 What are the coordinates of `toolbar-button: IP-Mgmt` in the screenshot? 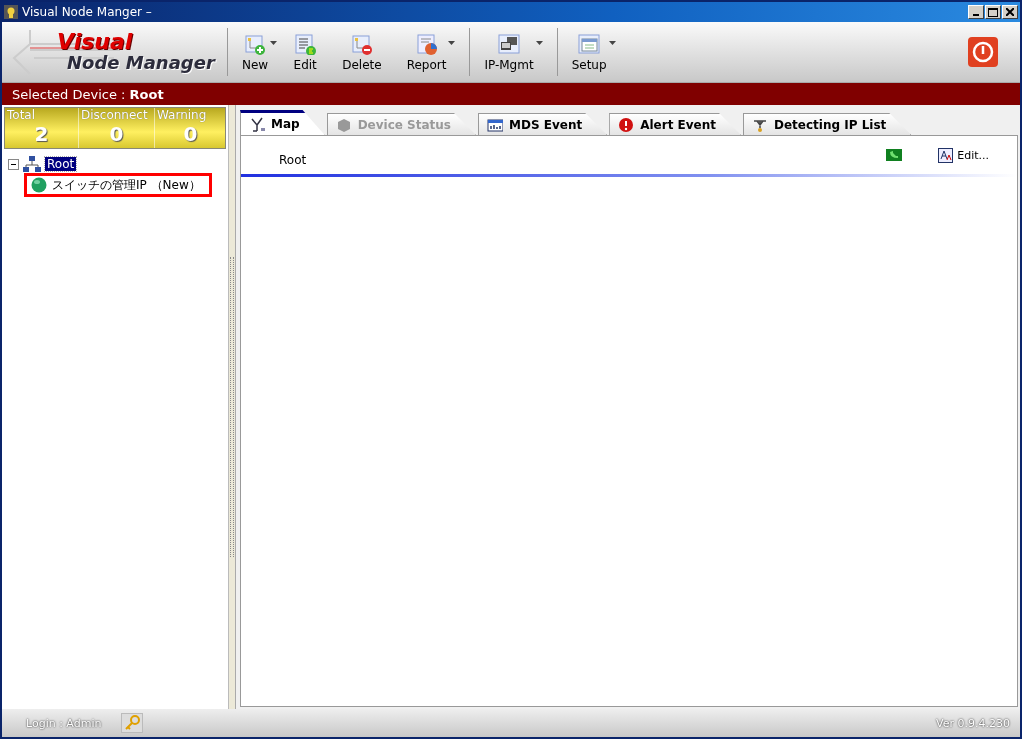 It's located at (513, 52).